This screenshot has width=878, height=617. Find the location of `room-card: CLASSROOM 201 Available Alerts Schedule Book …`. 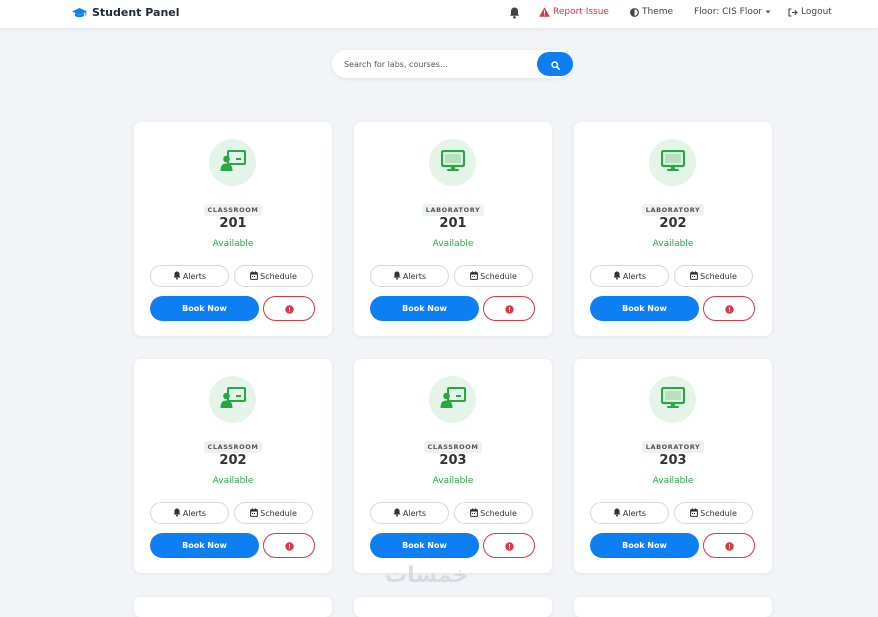

room-card: CLASSROOM 201 Available Alerts Schedule Book … is located at coordinates (233, 229).